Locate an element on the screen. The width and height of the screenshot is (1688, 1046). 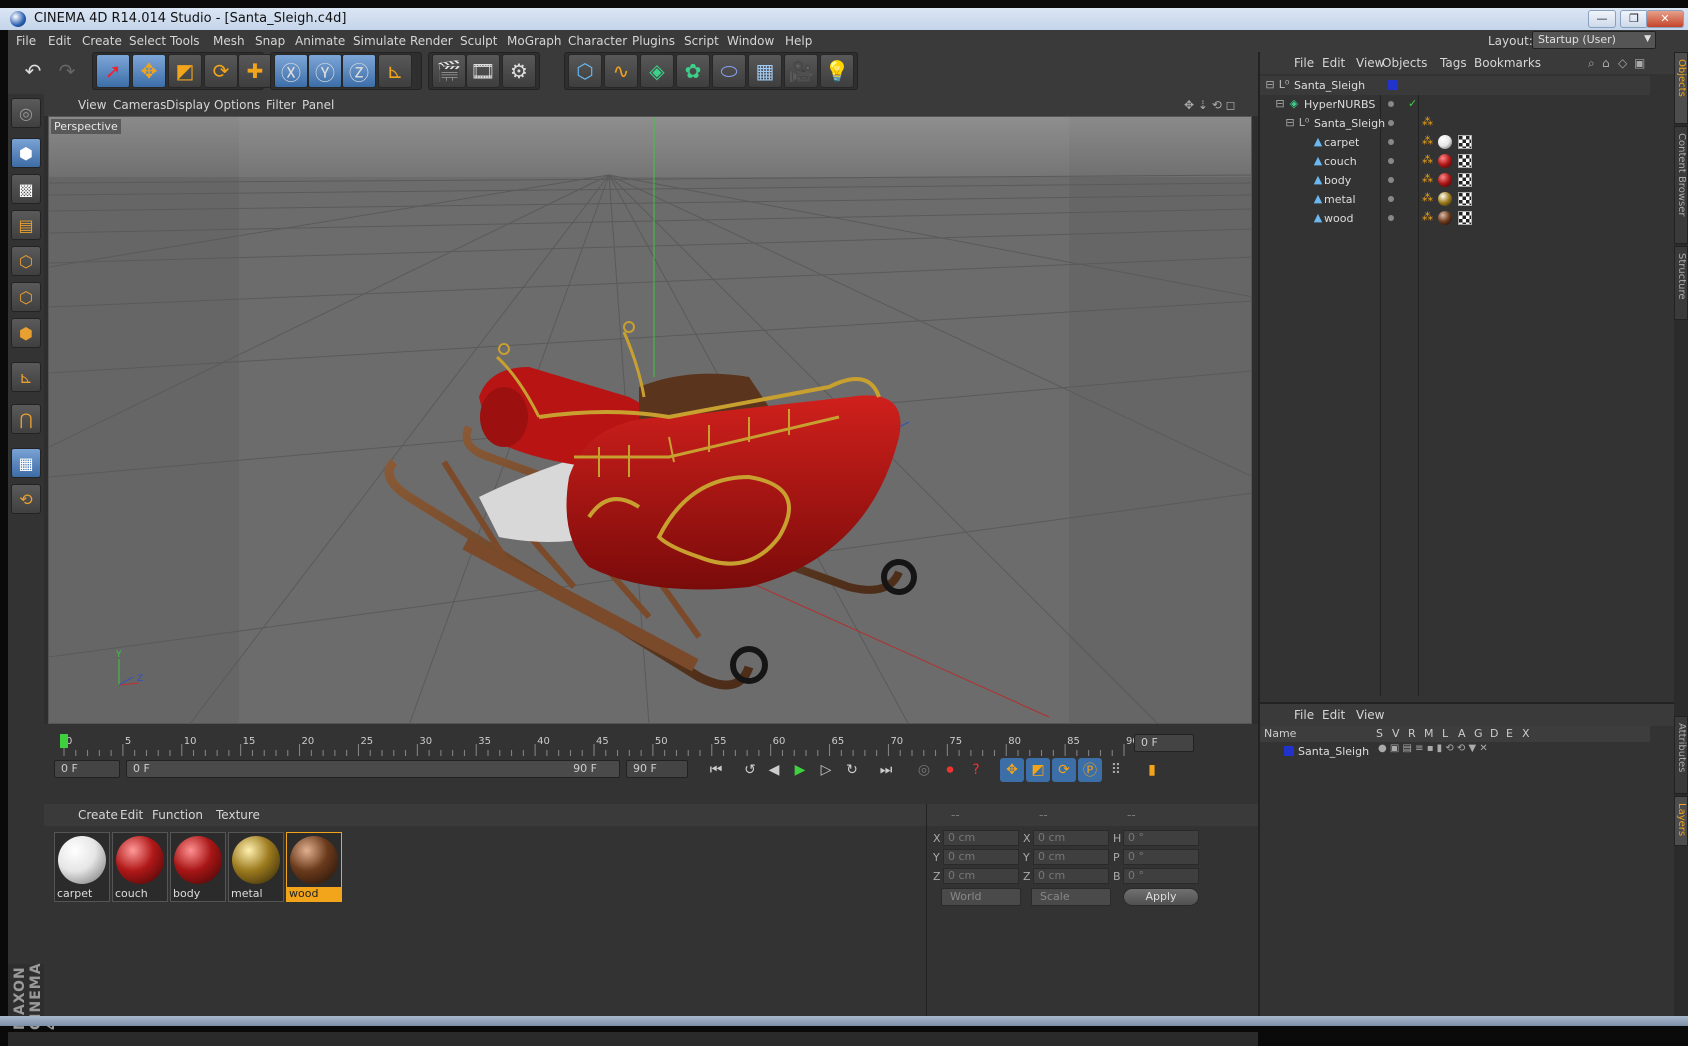
maximize-button: ❐ is located at coordinates (1634, 19).